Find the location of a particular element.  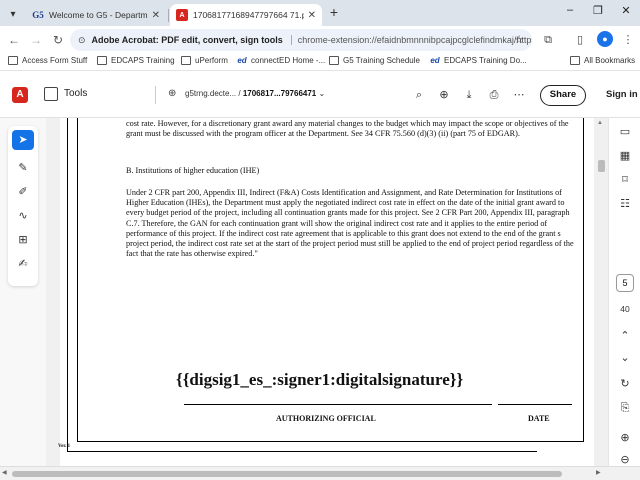

scroll-up-arrow-icon: ▲ is located at coordinates (600, 123).